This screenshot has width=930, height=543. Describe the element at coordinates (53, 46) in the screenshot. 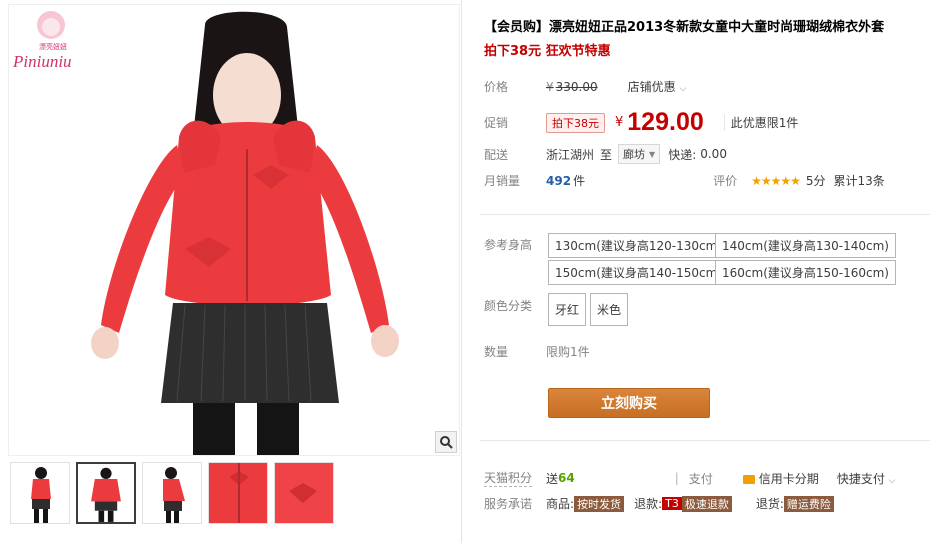

I see `svg-text: 漂亮妞妞` at that location.